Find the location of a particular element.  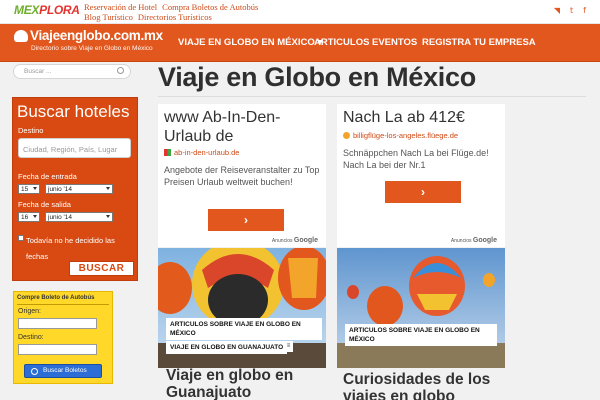

rss-icon: ◥ is located at coordinates (557, 10).